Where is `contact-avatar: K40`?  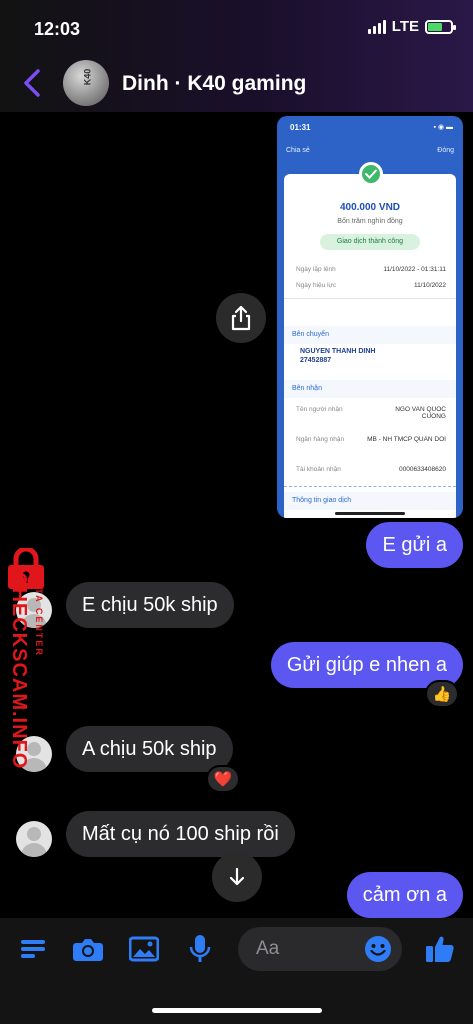
contact-avatar: K40 is located at coordinates (86, 83).